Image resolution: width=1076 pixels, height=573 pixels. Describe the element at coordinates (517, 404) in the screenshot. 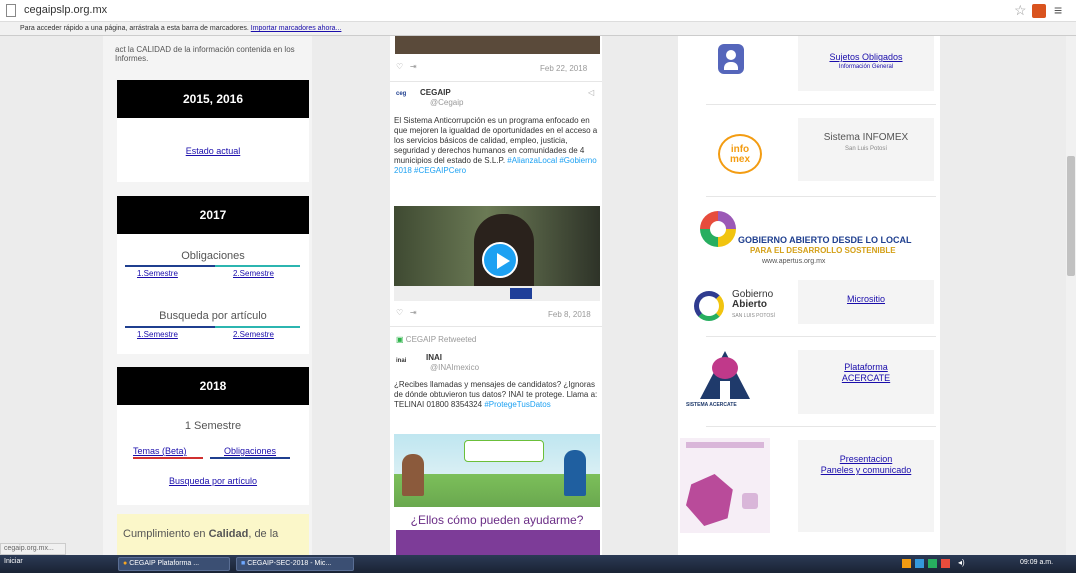

I see `tweet-hashtags: #ProtegeTusDatos` at that location.